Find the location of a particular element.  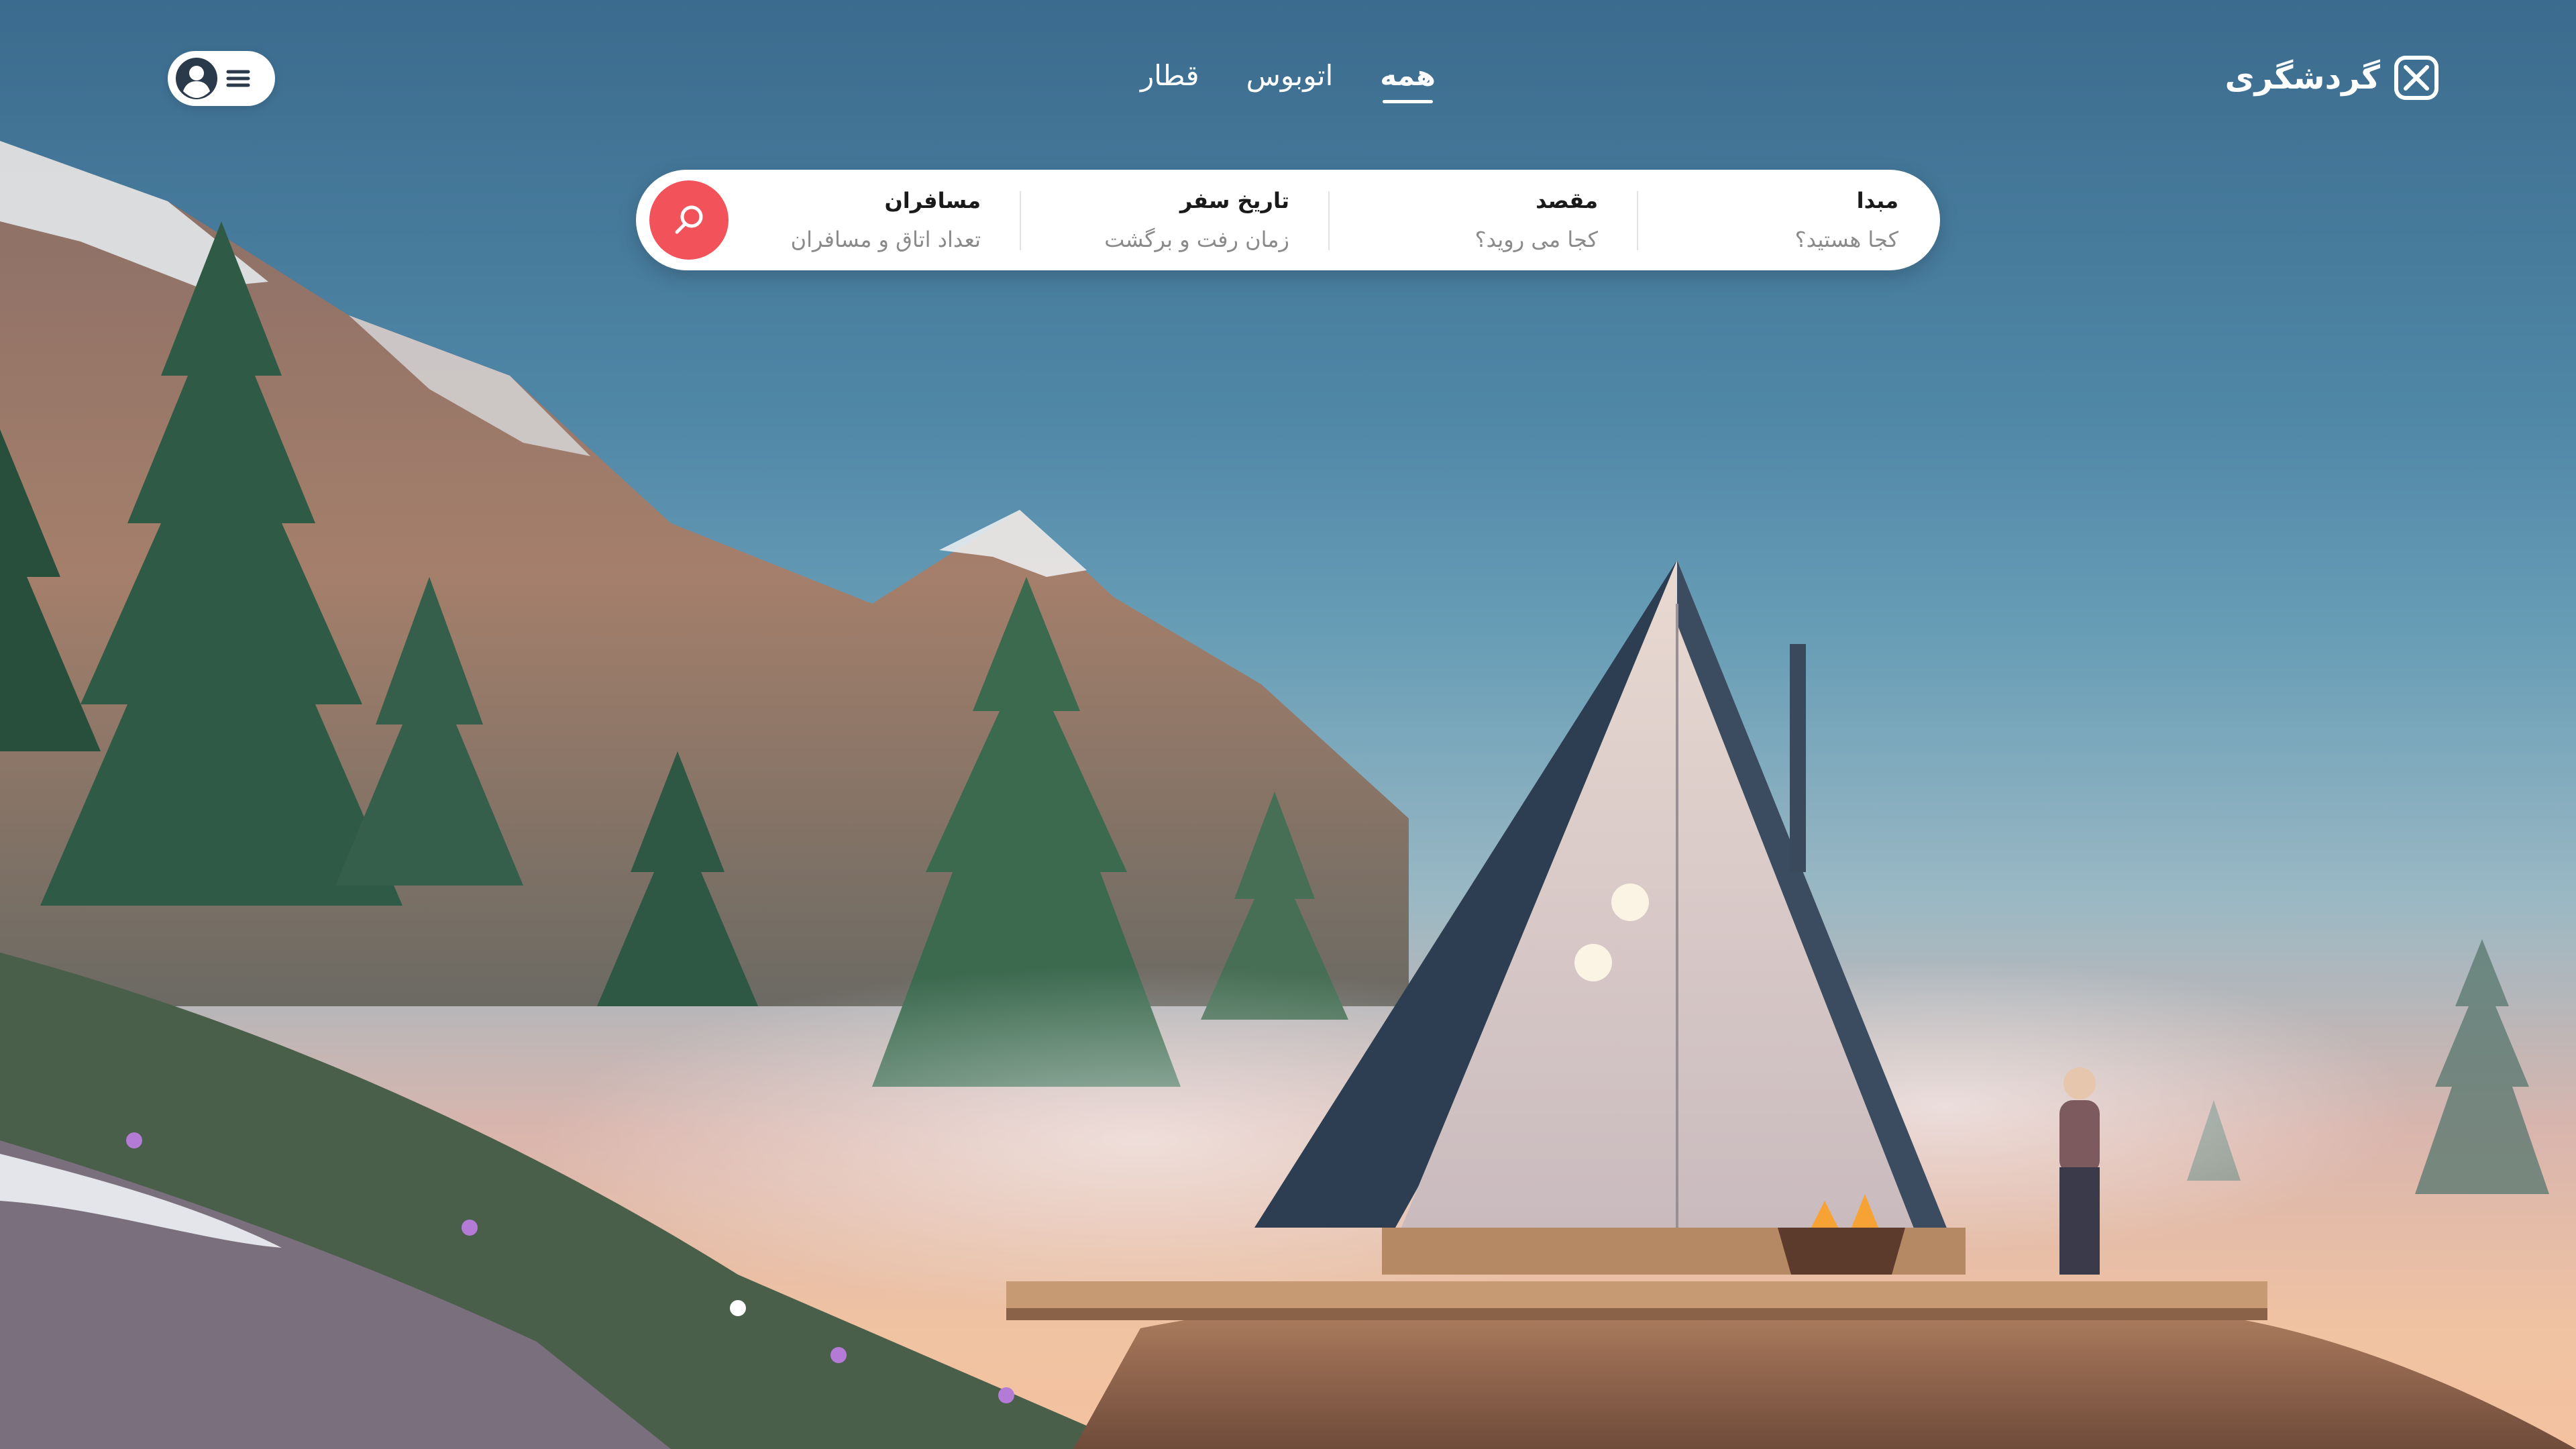

tab-bus: اتوبوس is located at coordinates (1290, 76).